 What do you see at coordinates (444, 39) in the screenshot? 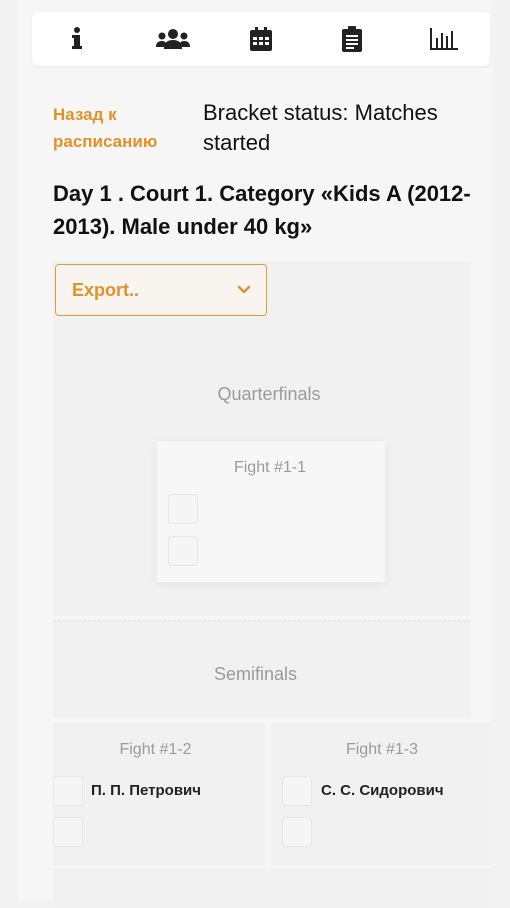
I see `bar-chart-icon` at bounding box center [444, 39].